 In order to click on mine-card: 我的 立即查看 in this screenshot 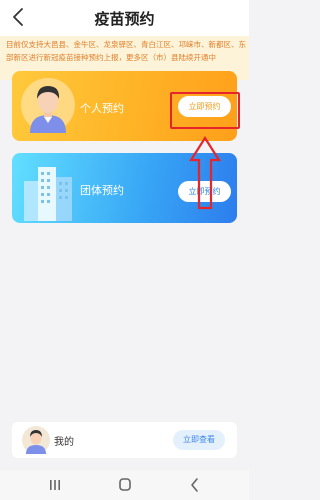, I will do `click(124, 440)`.